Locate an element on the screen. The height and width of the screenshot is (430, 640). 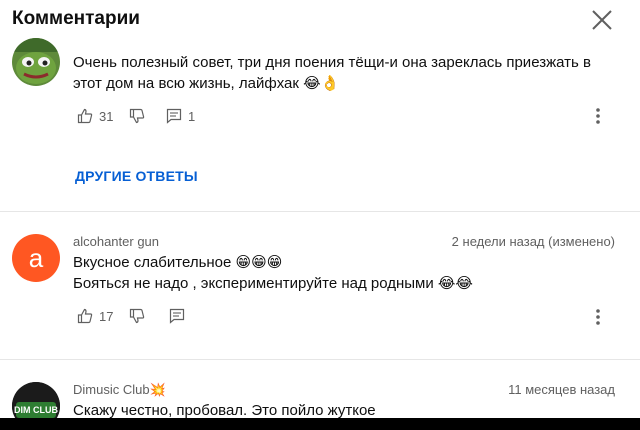
comment-timestamp: 11 месяцев назад is located at coordinates (561, 389).